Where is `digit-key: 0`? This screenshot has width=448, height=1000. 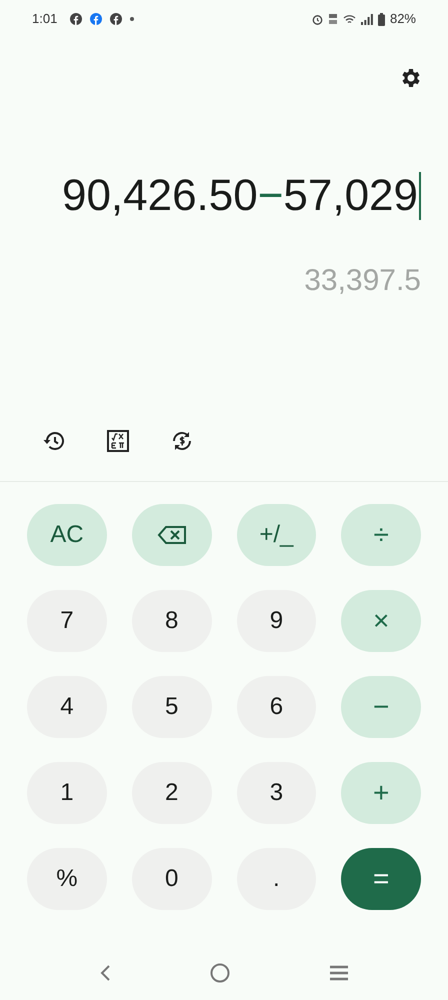
digit-key: 0 is located at coordinates (172, 879).